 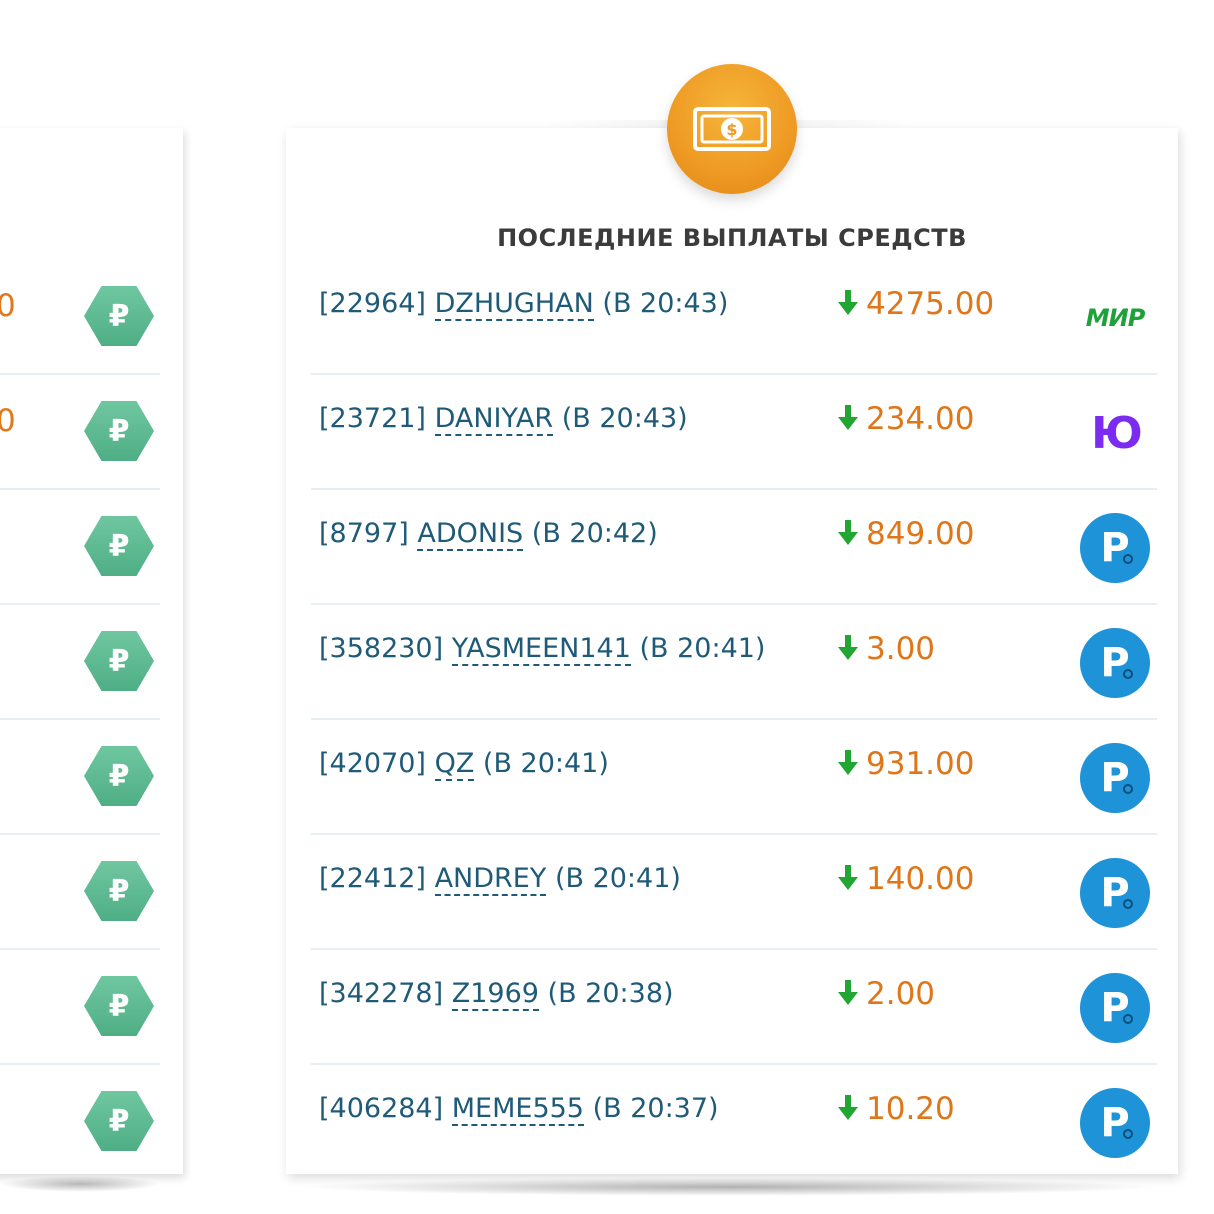 What do you see at coordinates (454, 764) in the screenshot?
I see `payout-username-link: QZ` at bounding box center [454, 764].